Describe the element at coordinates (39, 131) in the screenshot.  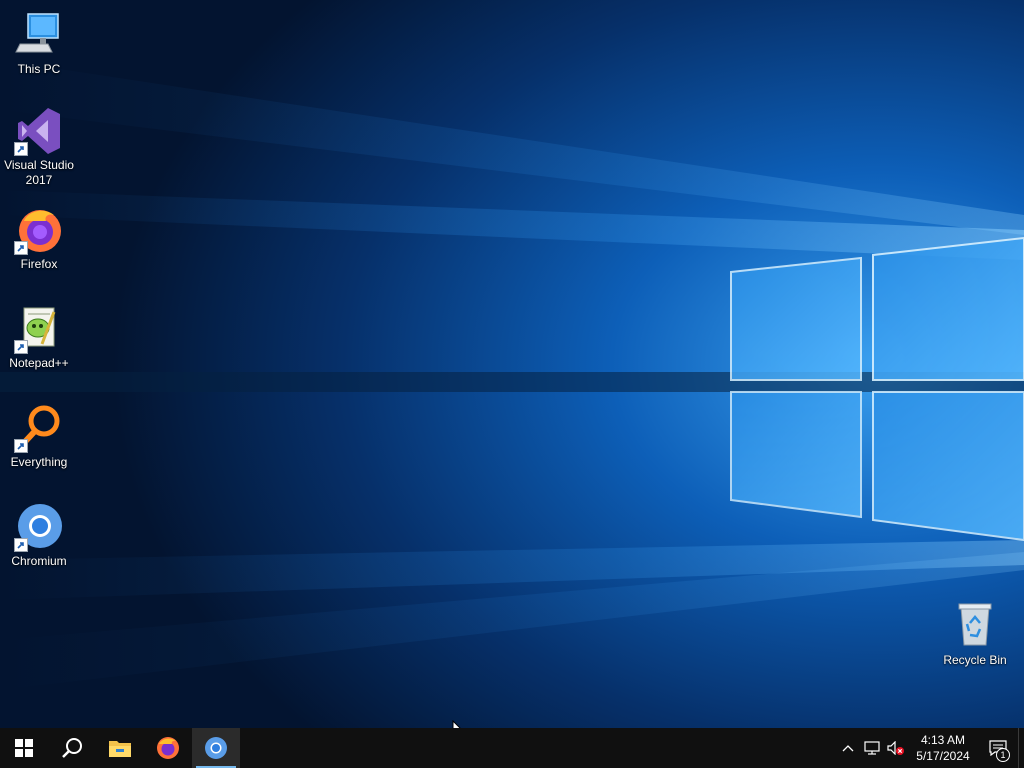
I see `visual-studio-icon` at that location.